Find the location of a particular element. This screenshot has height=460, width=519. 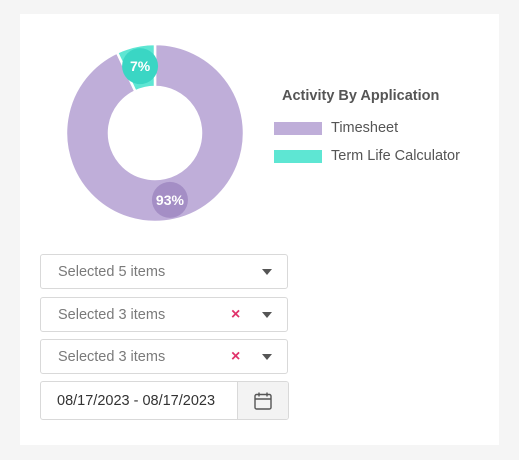

legend-label: Timesheet is located at coordinates (365, 128).